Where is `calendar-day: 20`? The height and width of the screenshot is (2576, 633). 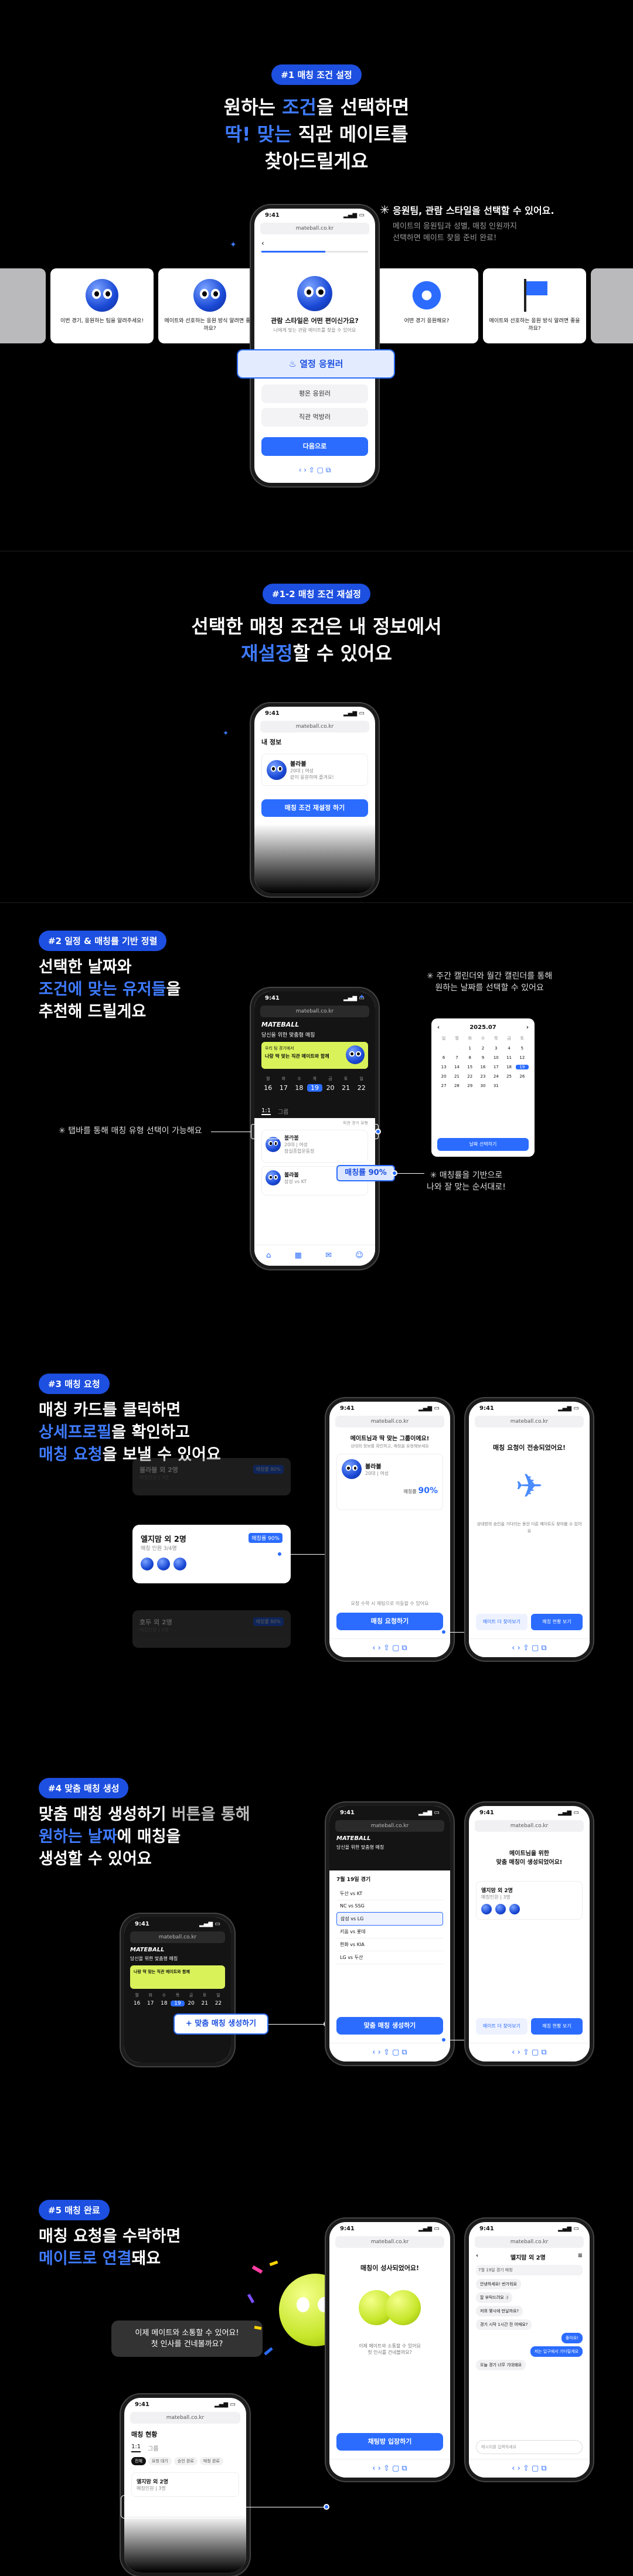 calendar-day: 20 is located at coordinates (443, 1076).